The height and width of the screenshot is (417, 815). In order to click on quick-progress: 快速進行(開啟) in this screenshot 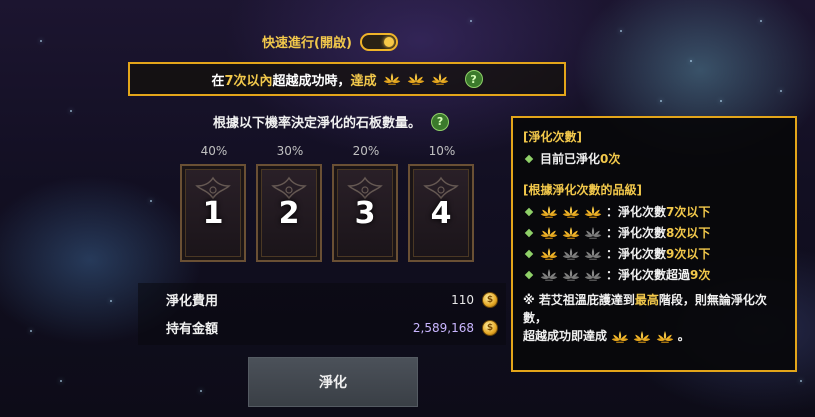, I will do `click(330, 41)`.